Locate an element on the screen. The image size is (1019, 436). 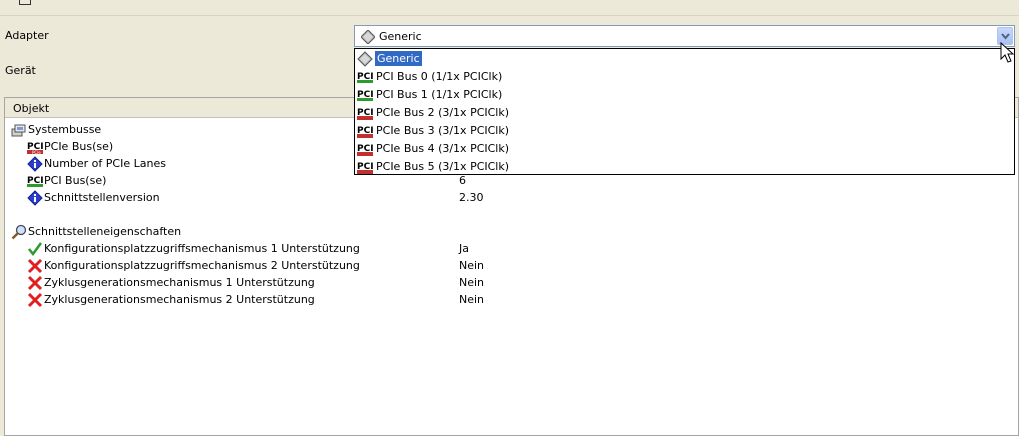
value-zyklus-2: Nein is located at coordinates (472, 299).